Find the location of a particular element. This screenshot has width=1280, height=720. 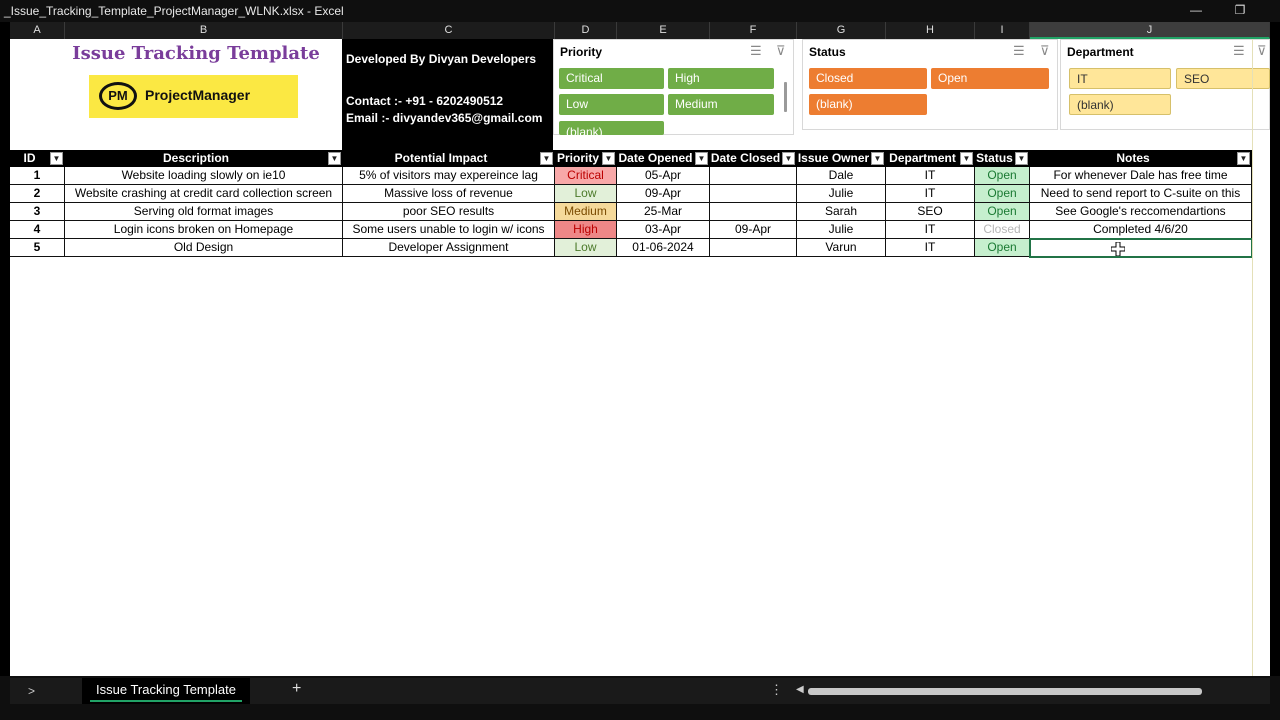

header-potential-impact: Potential Impact ▼ is located at coordinates (449, 158).